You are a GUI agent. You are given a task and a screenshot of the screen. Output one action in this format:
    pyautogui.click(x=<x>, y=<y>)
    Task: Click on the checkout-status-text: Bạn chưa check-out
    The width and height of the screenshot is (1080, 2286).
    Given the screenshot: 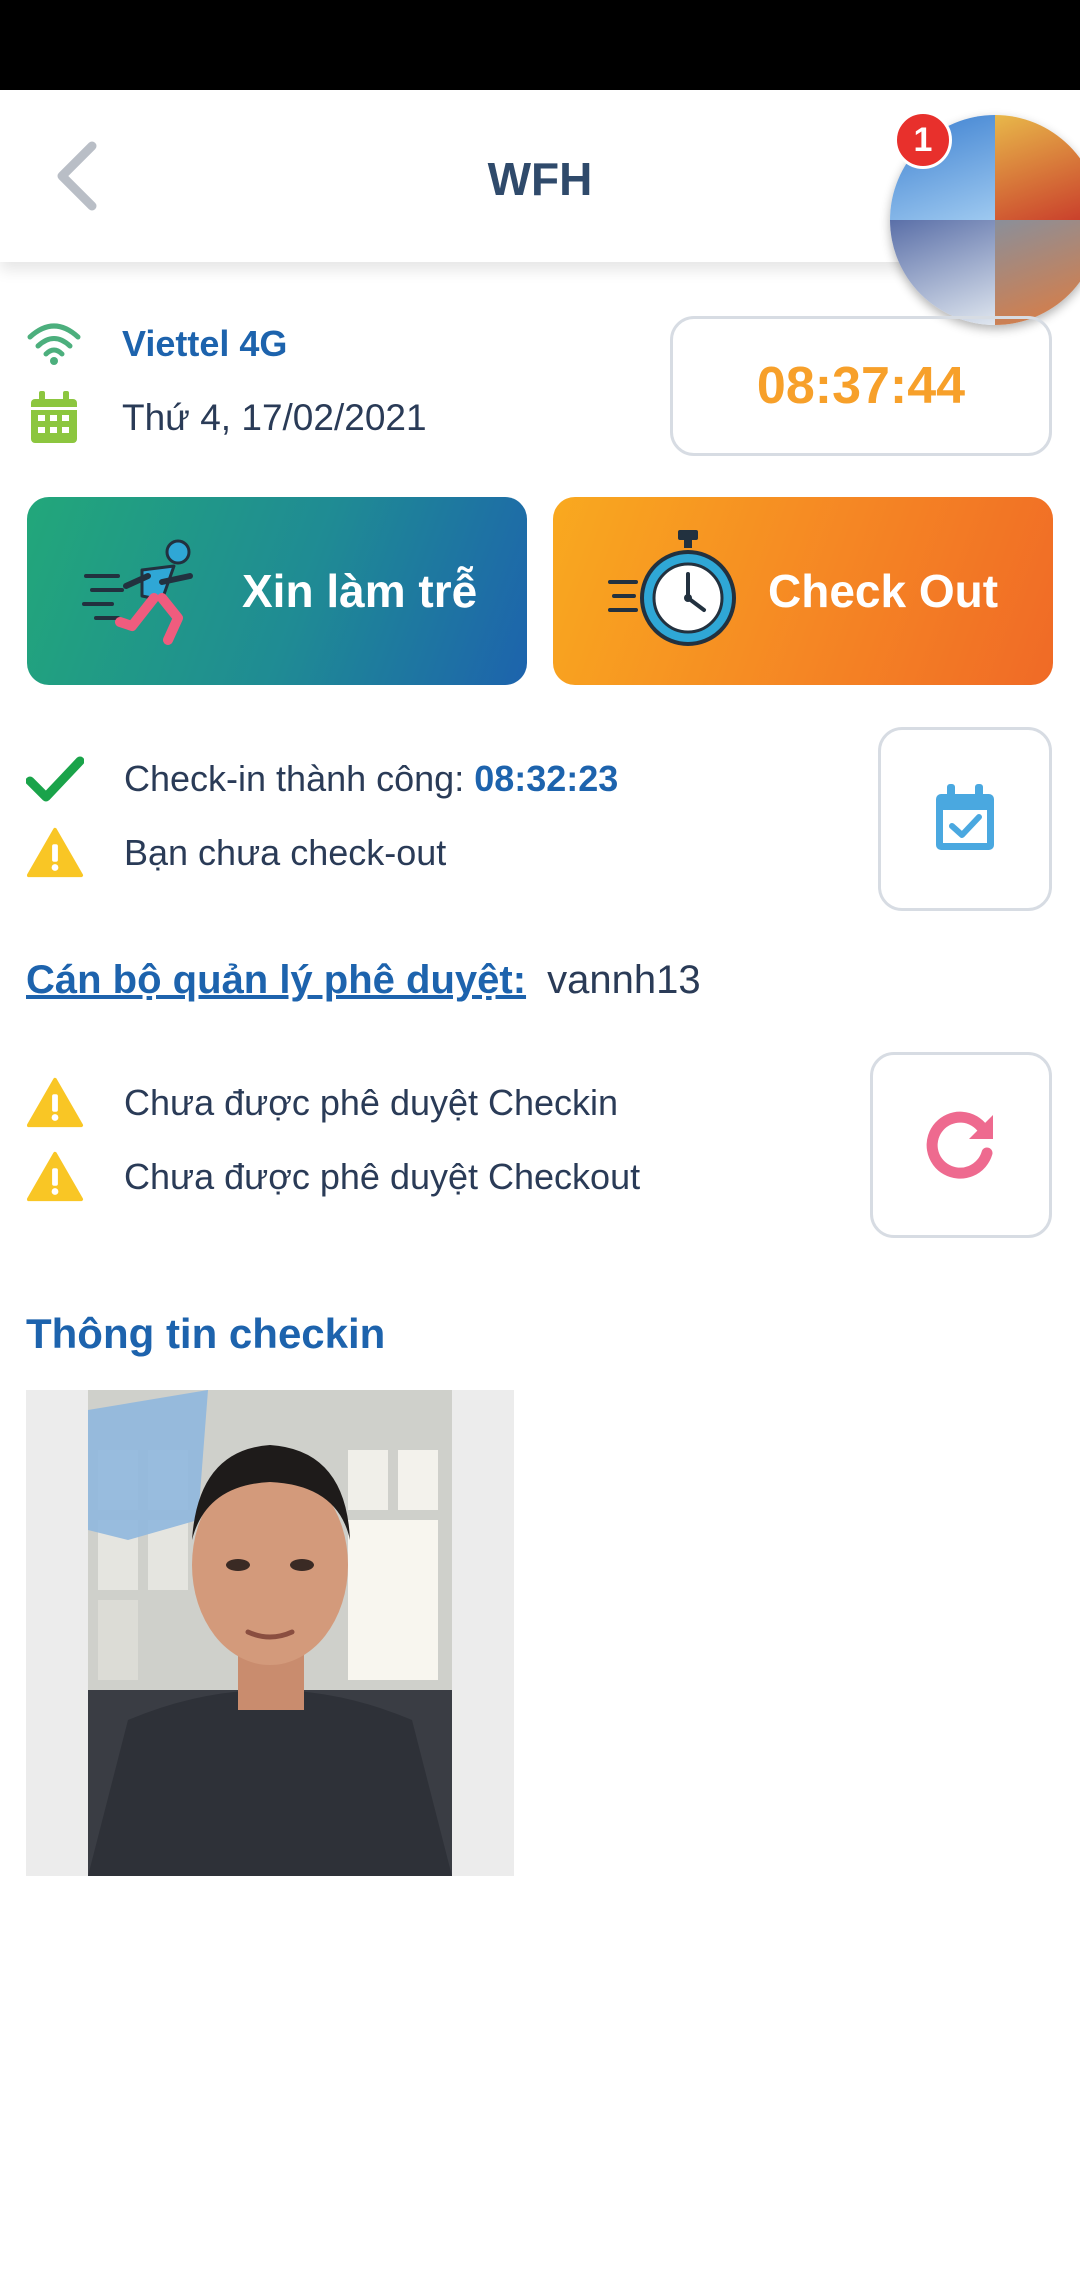 What is the action you would take?
    pyautogui.click(x=285, y=852)
    